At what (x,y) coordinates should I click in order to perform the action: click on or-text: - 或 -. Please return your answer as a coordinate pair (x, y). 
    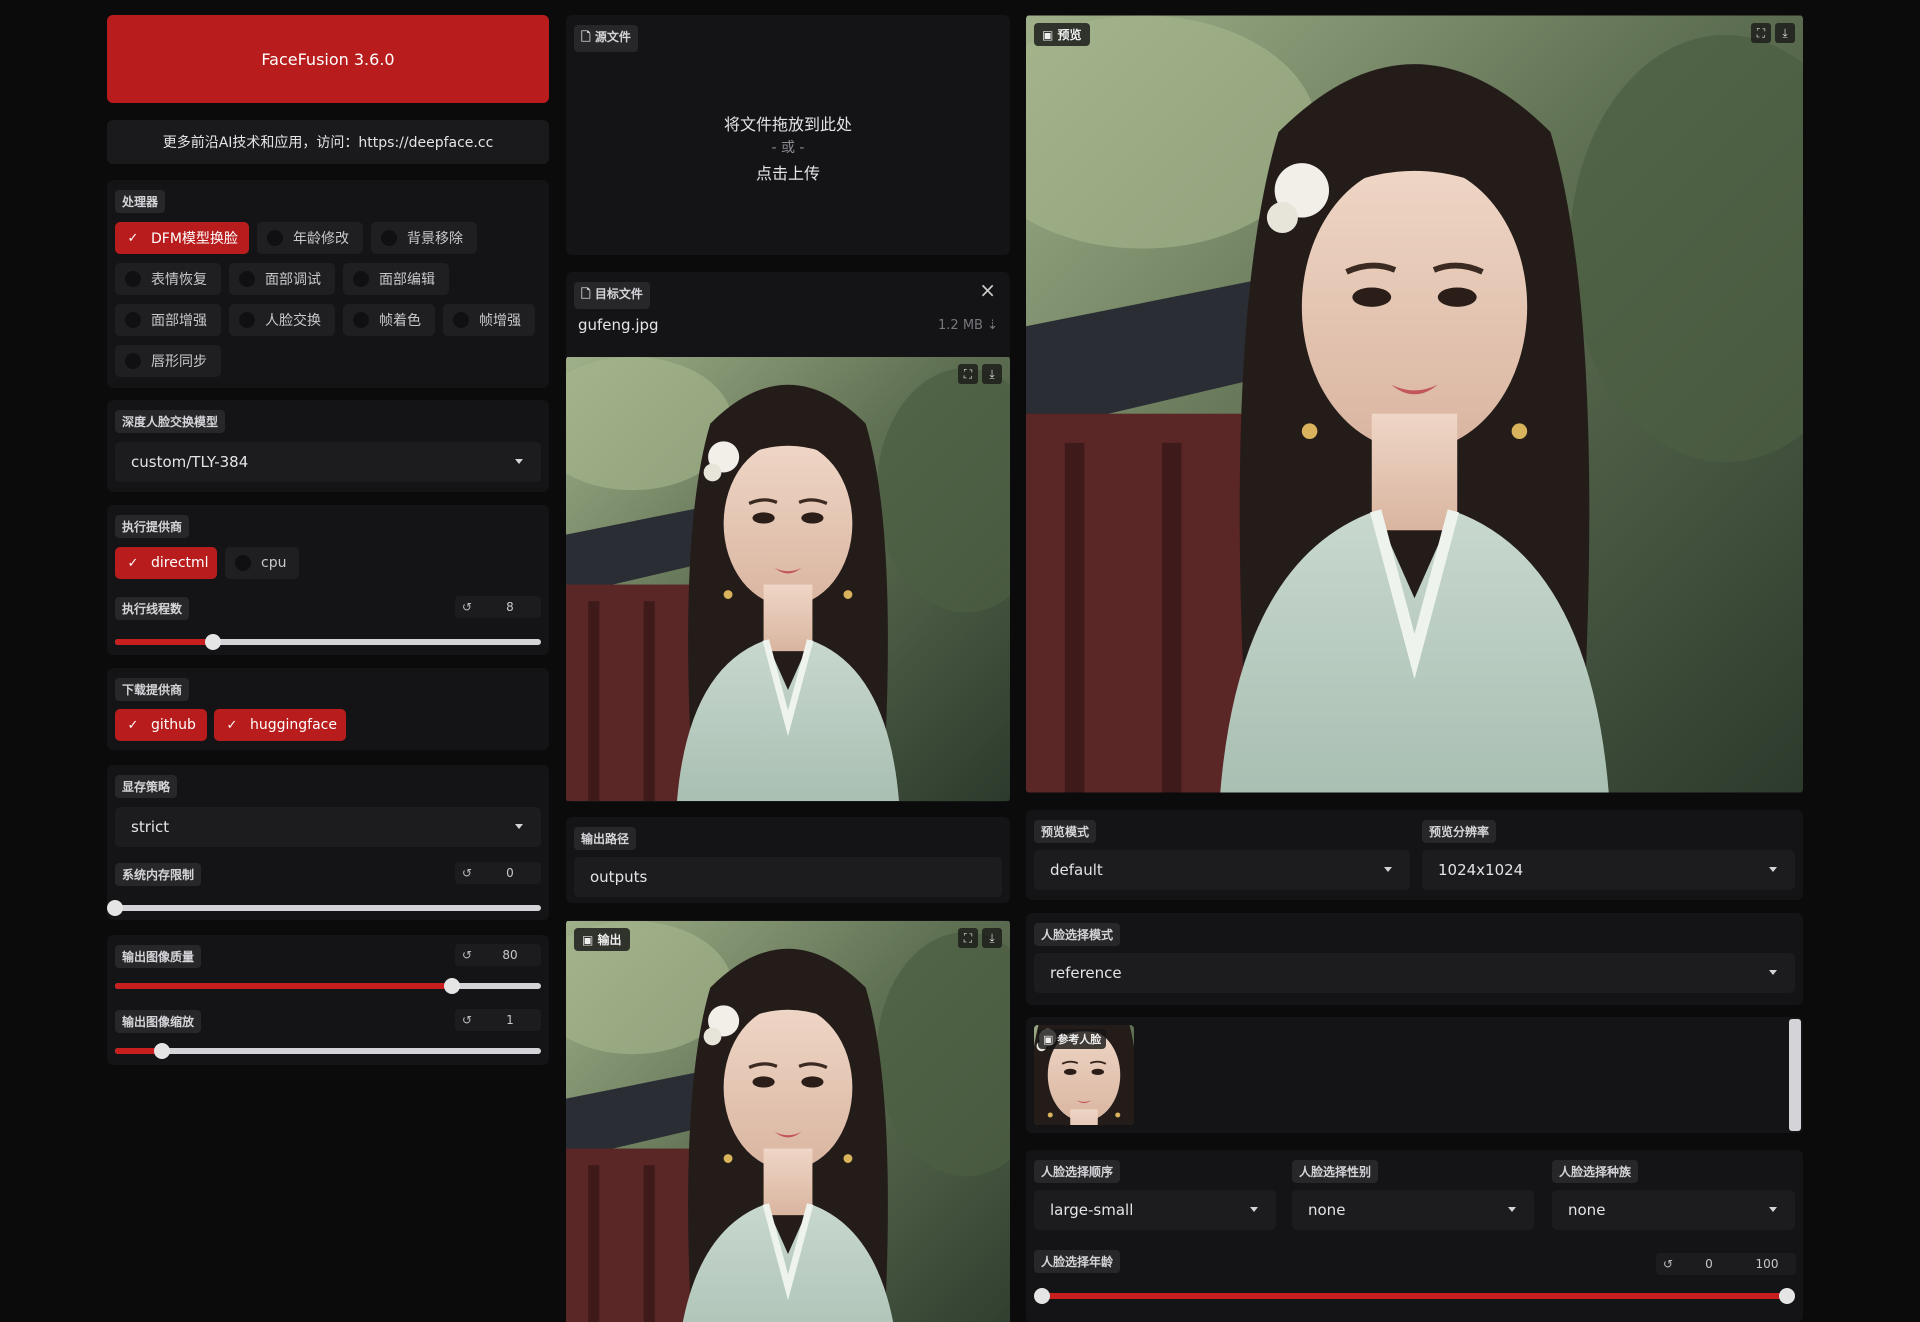
    Looking at the image, I should click on (788, 148).